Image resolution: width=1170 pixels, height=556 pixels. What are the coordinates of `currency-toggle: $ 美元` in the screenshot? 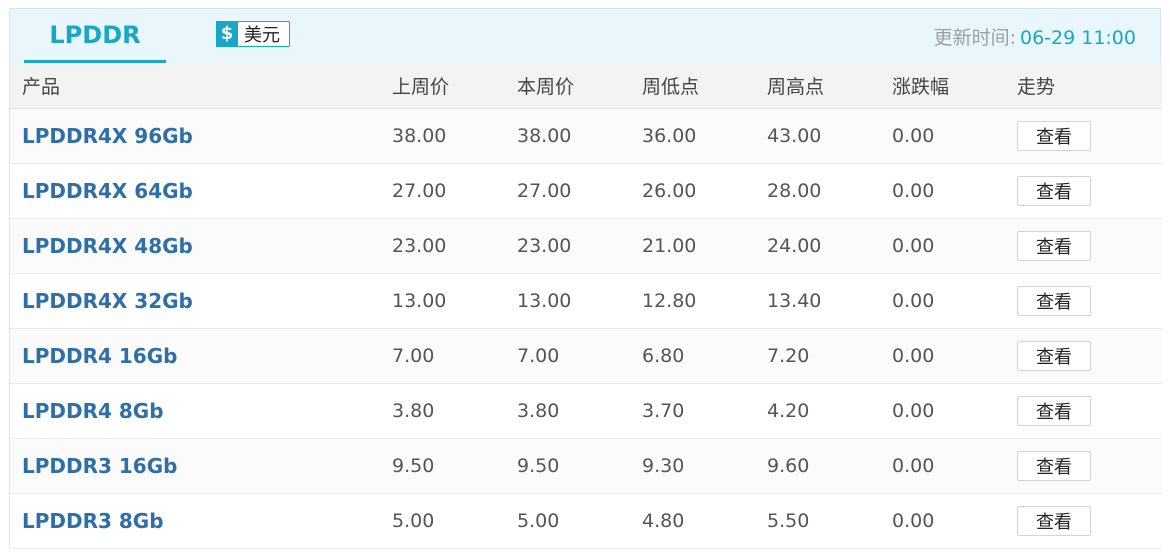 It's located at (253, 33).